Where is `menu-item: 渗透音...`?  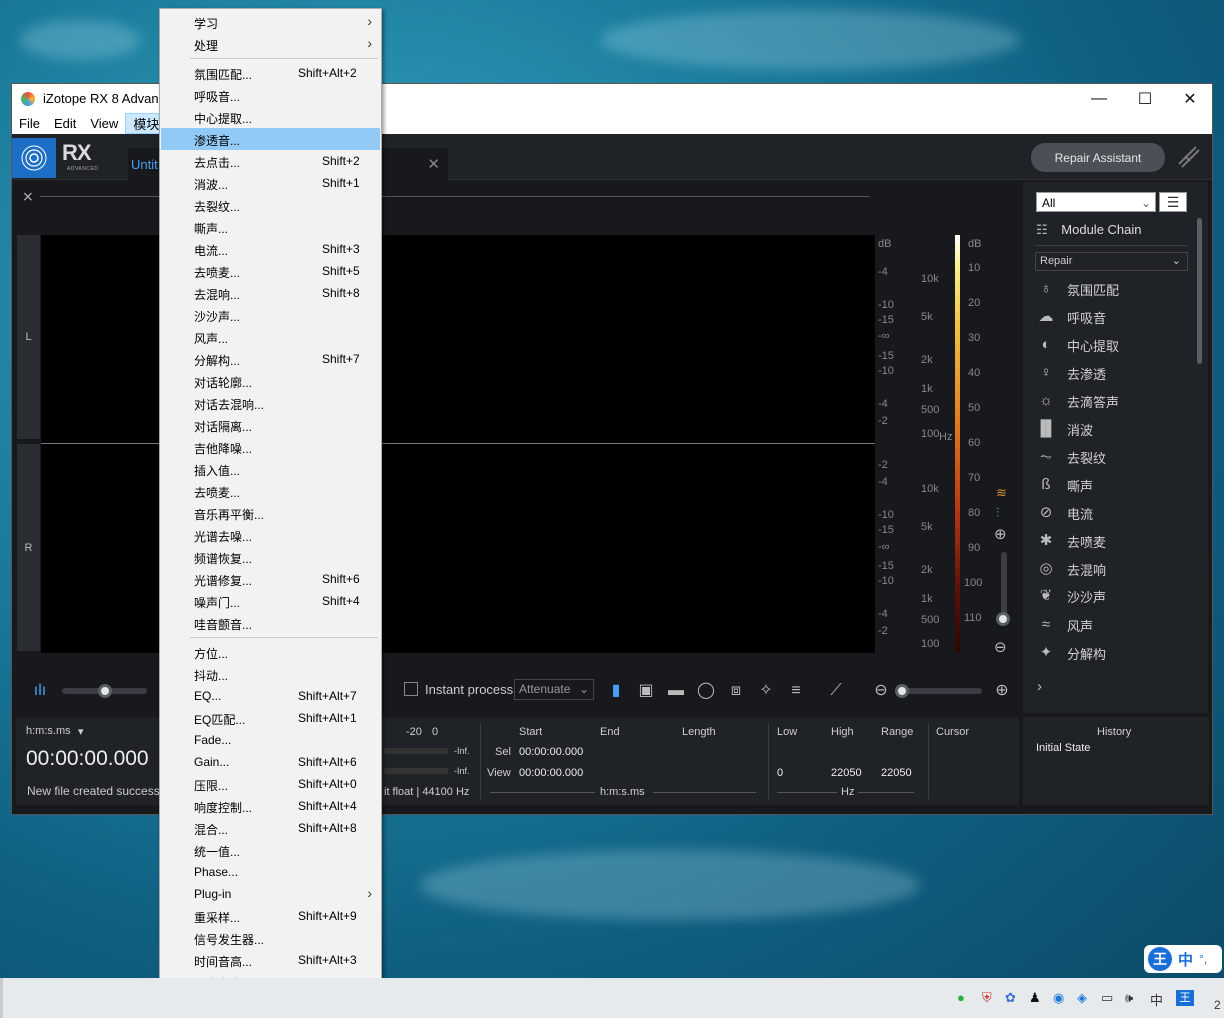 menu-item: 渗透音... is located at coordinates (270, 139).